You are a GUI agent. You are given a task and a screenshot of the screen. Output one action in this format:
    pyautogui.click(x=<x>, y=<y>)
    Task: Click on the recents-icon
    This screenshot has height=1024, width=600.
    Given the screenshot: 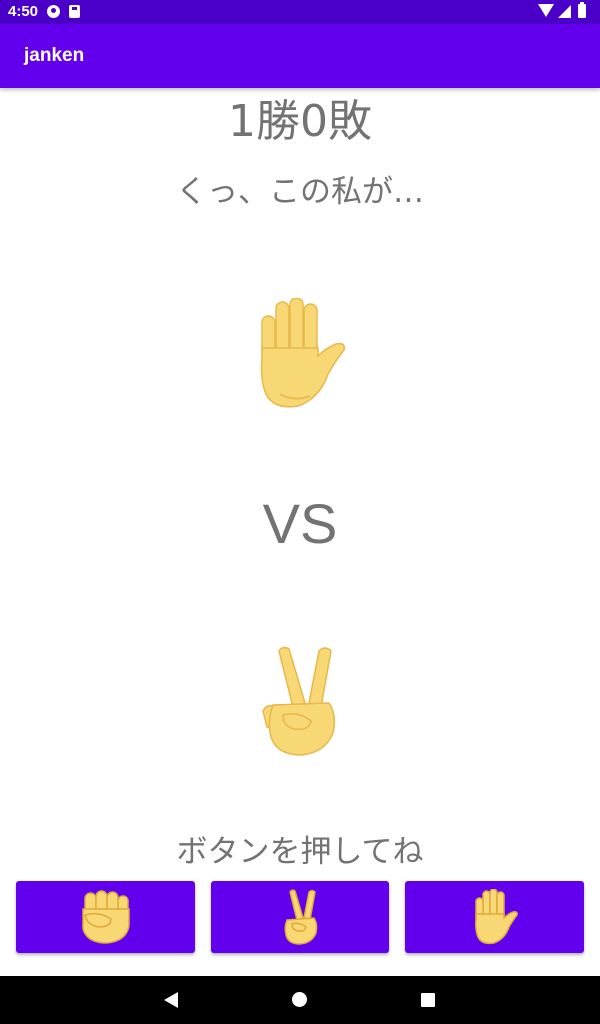 What is the action you would take?
    pyautogui.click(x=428, y=1000)
    